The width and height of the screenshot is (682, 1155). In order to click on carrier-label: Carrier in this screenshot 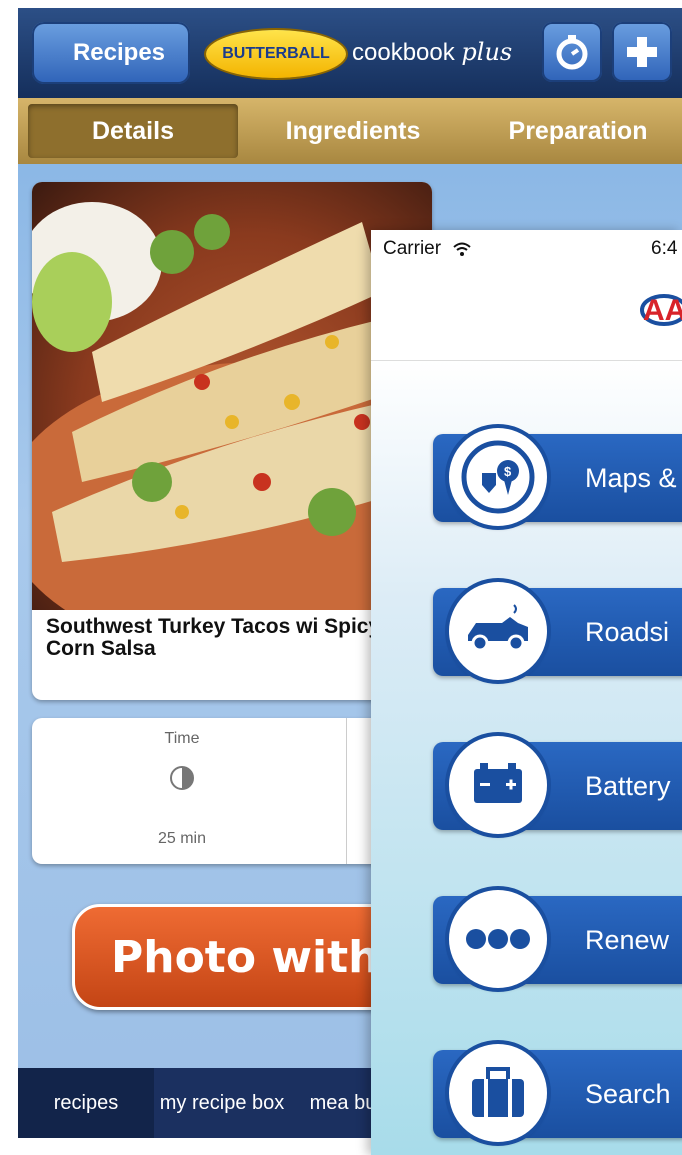, I will do `click(412, 248)`.